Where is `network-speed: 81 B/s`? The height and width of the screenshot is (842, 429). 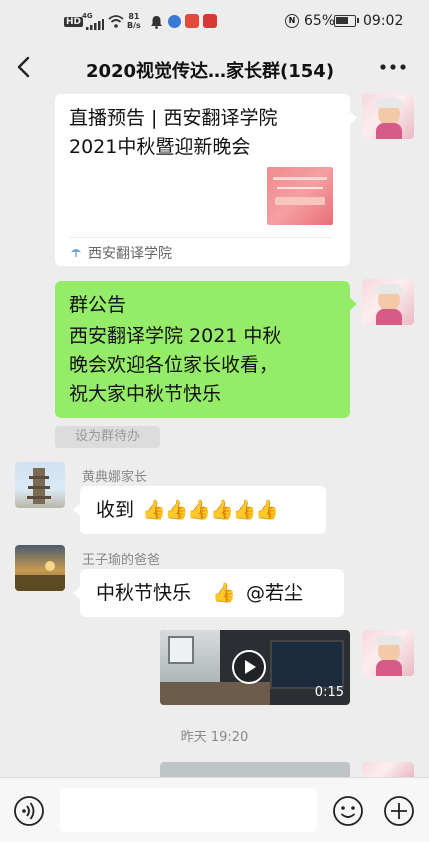
network-speed: 81 B/s is located at coordinates (134, 21).